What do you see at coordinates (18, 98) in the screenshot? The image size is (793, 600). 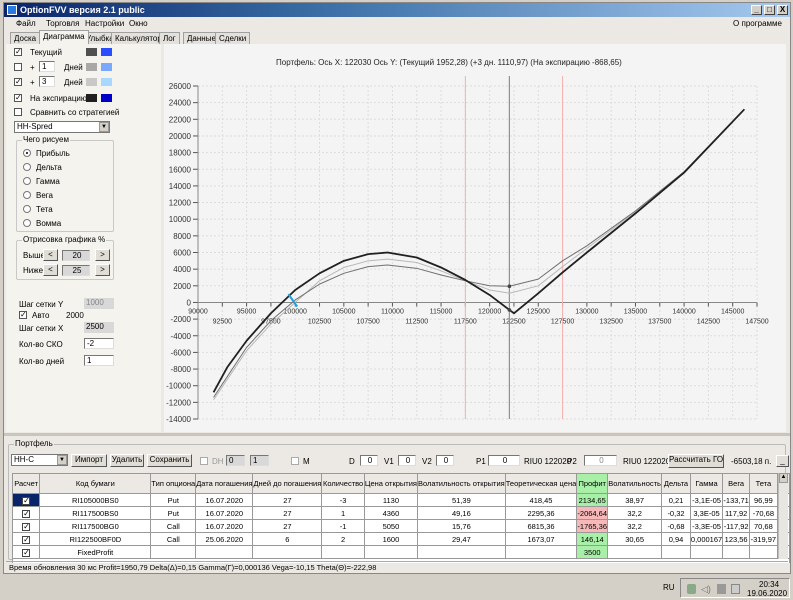 I see `expiry-checkbox: ✓` at bounding box center [18, 98].